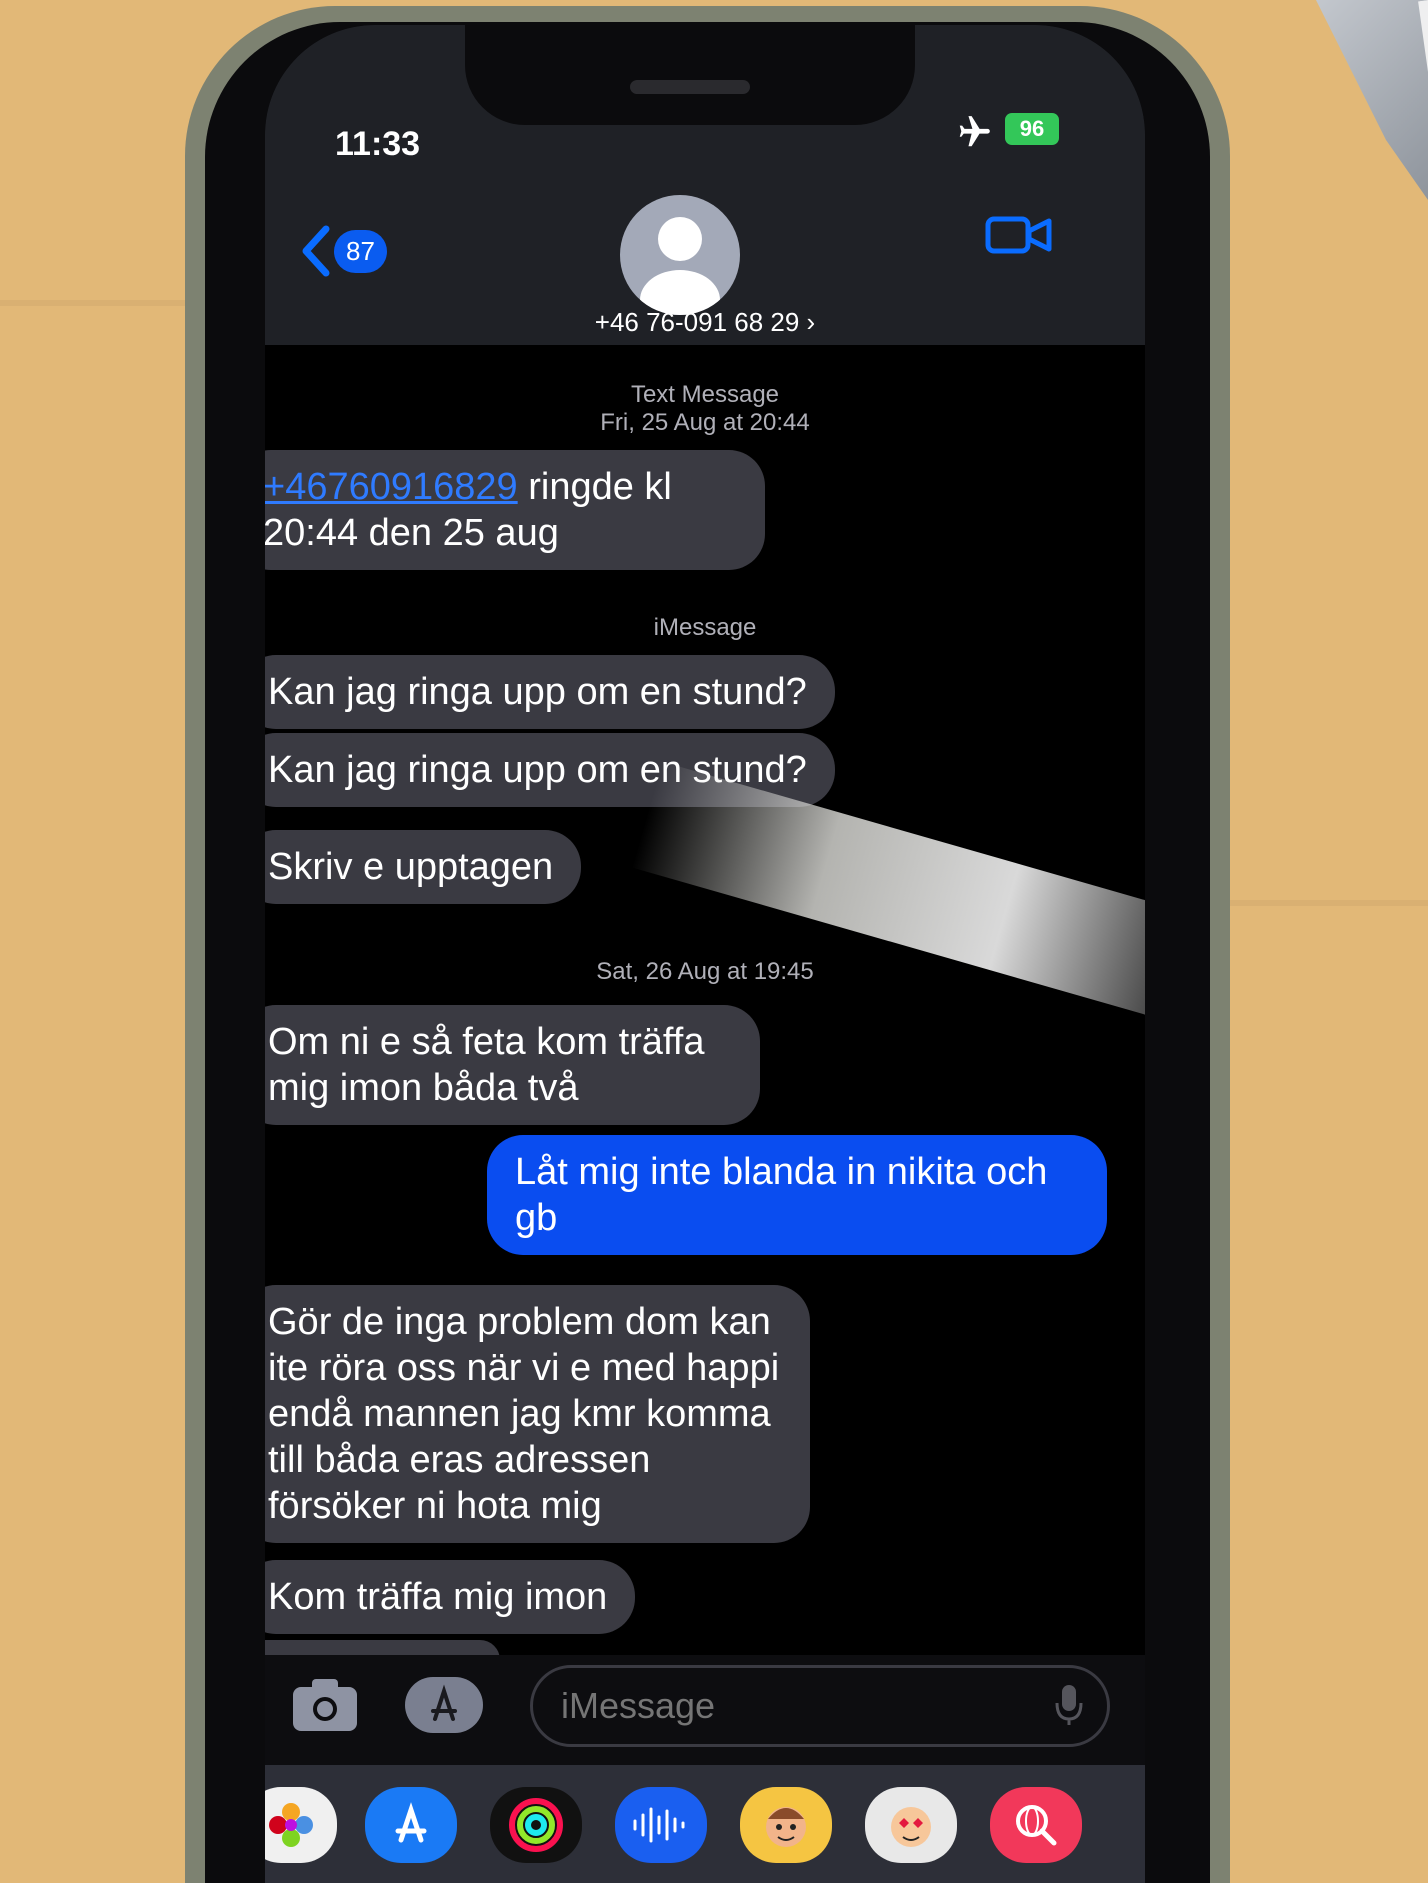 The width and height of the screenshot is (1428, 1883). I want to click on memoji-app-icon, so click(786, 1825).